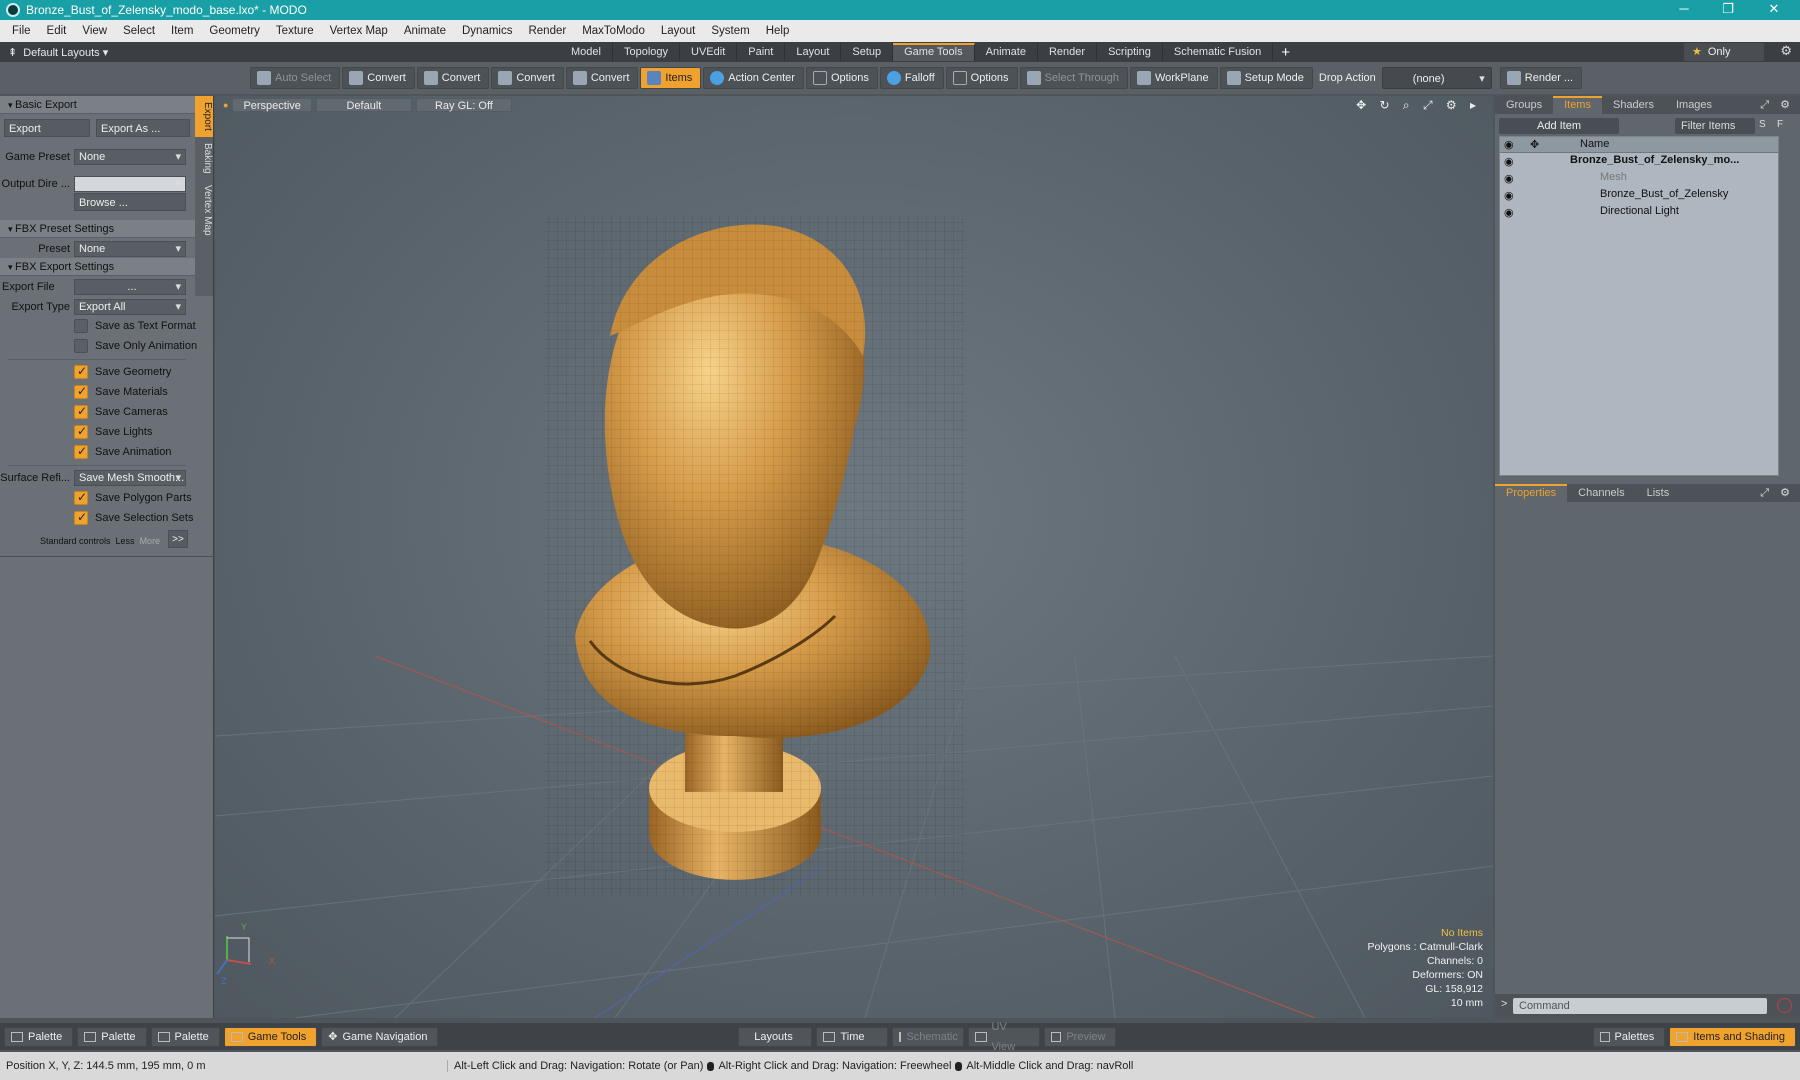 Image resolution: width=1800 pixels, height=1080 pixels. What do you see at coordinates (98, 105) in the screenshot?
I see `basic-export-header: Basic Export` at bounding box center [98, 105].